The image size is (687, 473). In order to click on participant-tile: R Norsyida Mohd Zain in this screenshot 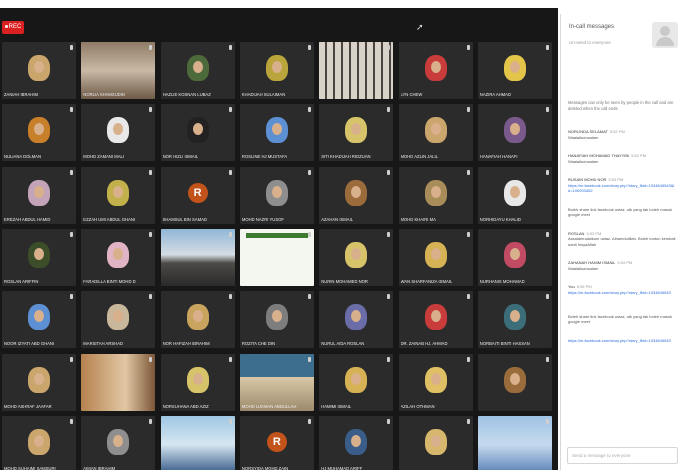, I will do `click(276, 442)`.